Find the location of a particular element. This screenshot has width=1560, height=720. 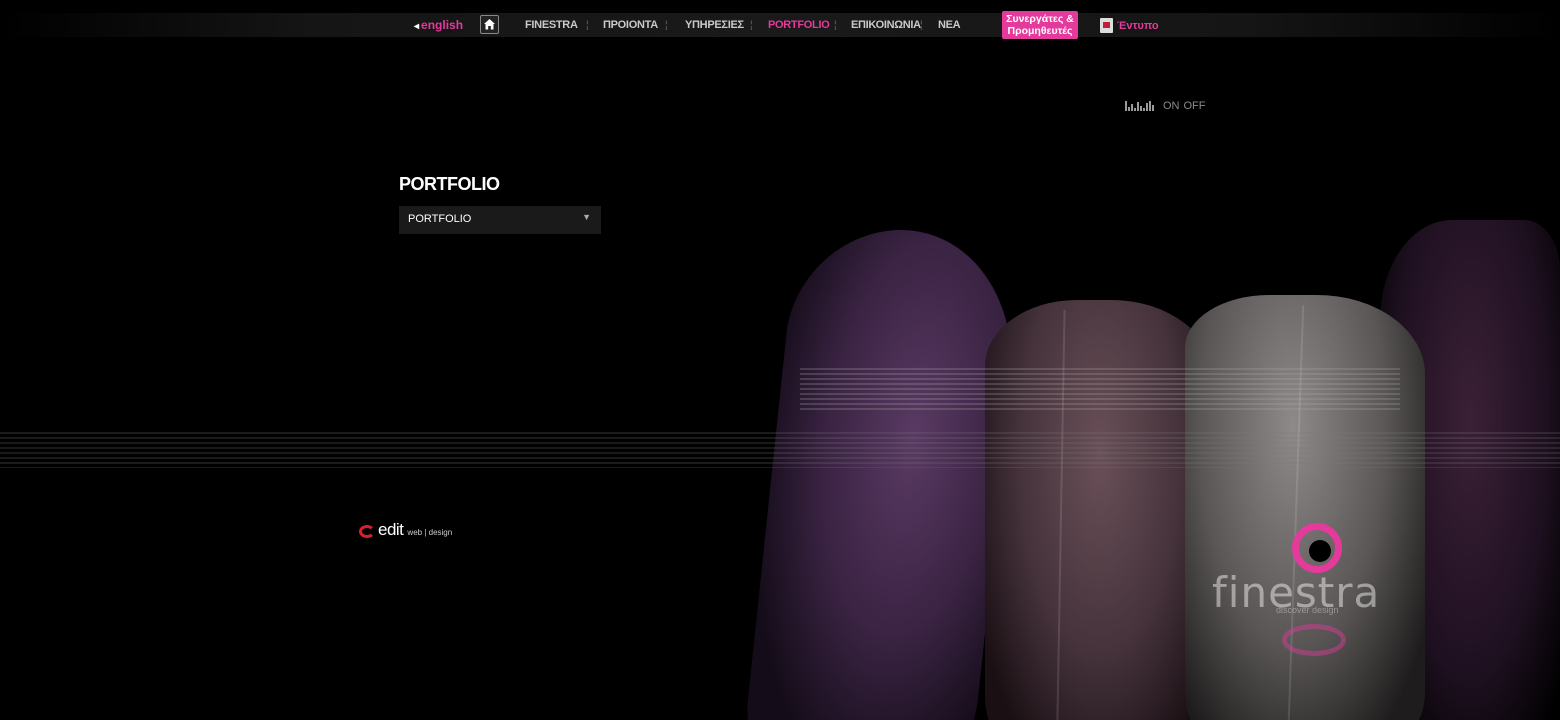

edit-web-design-credit: edit web | design is located at coordinates (405, 530).